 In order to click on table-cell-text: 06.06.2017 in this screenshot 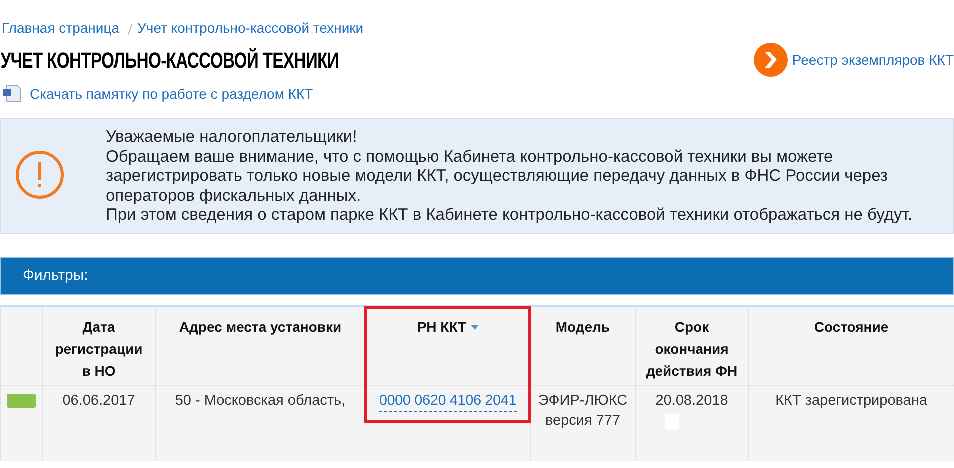, I will do `click(99, 401)`.